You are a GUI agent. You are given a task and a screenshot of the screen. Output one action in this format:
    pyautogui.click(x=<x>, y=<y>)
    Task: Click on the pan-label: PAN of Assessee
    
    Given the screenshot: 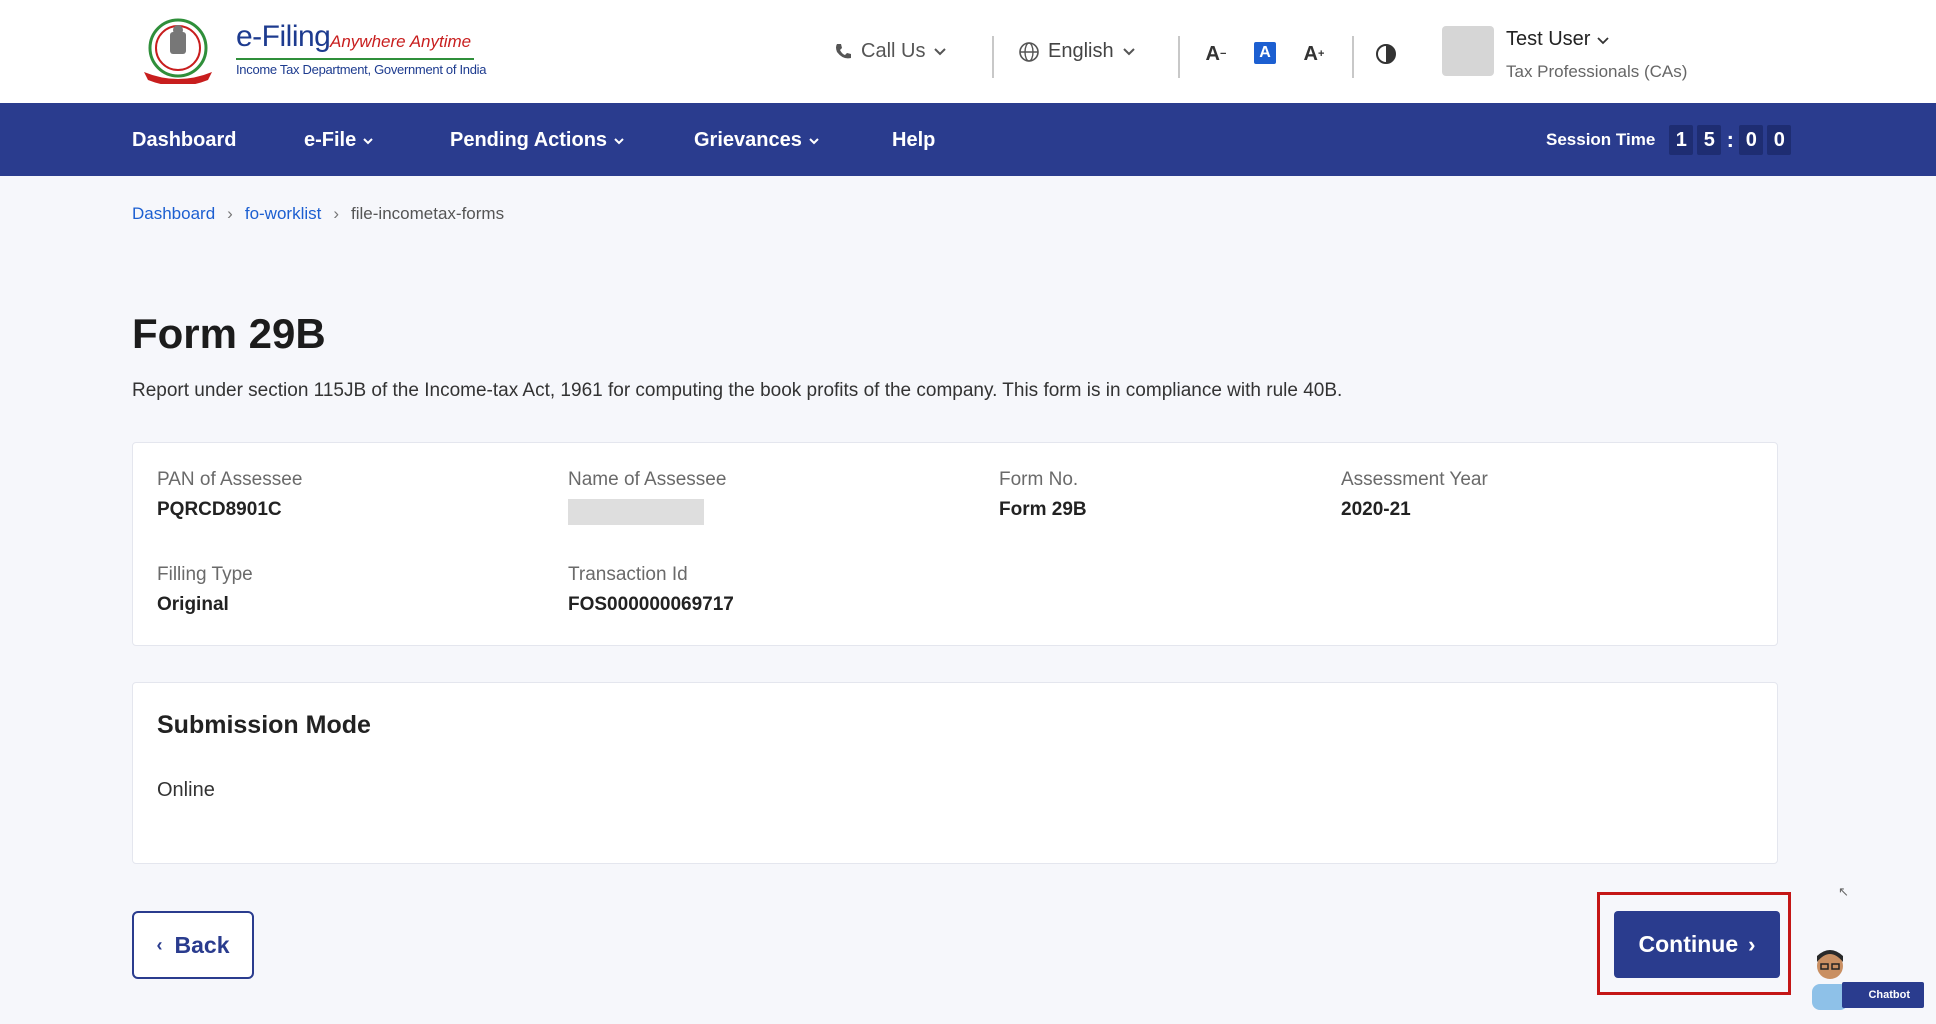 What is the action you would take?
    pyautogui.click(x=230, y=479)
    